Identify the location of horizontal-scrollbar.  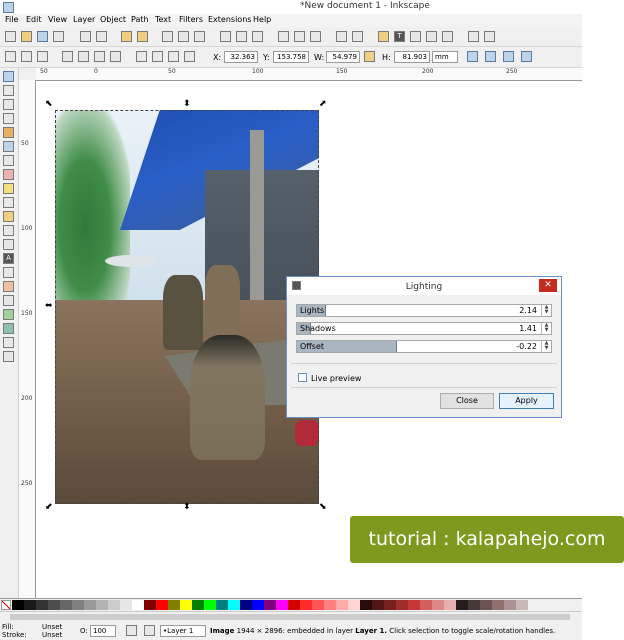
(291, 616).